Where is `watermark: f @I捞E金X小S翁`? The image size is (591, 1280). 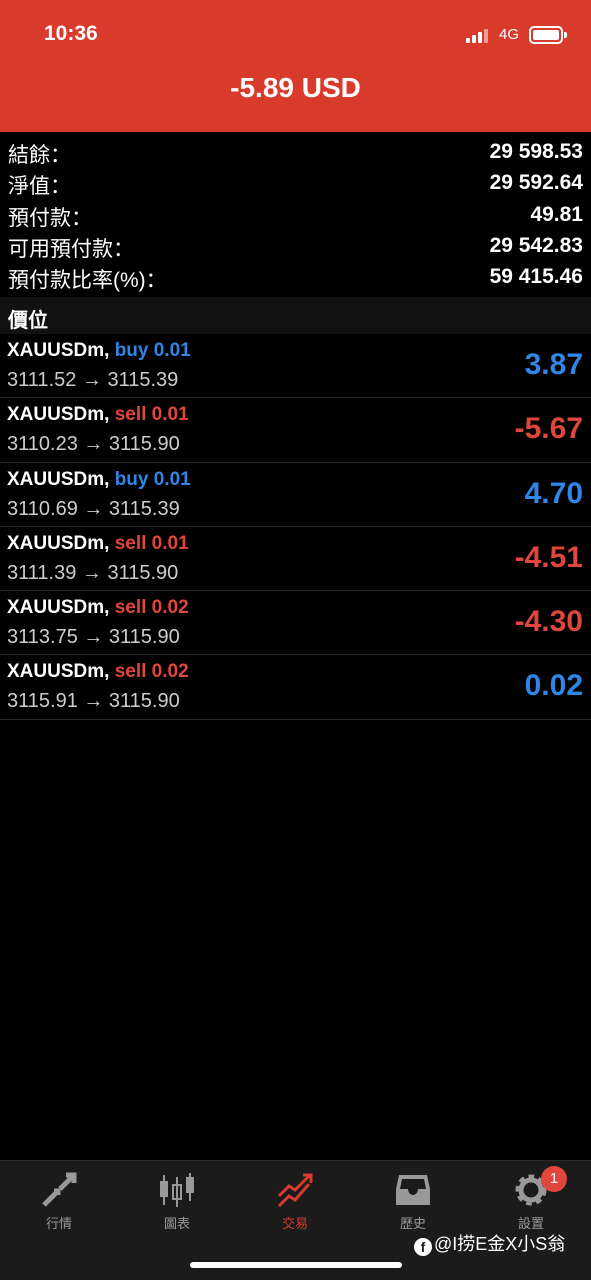 watermark: f @I捞E金X小S翁 is located at coordinates (489, 1243).